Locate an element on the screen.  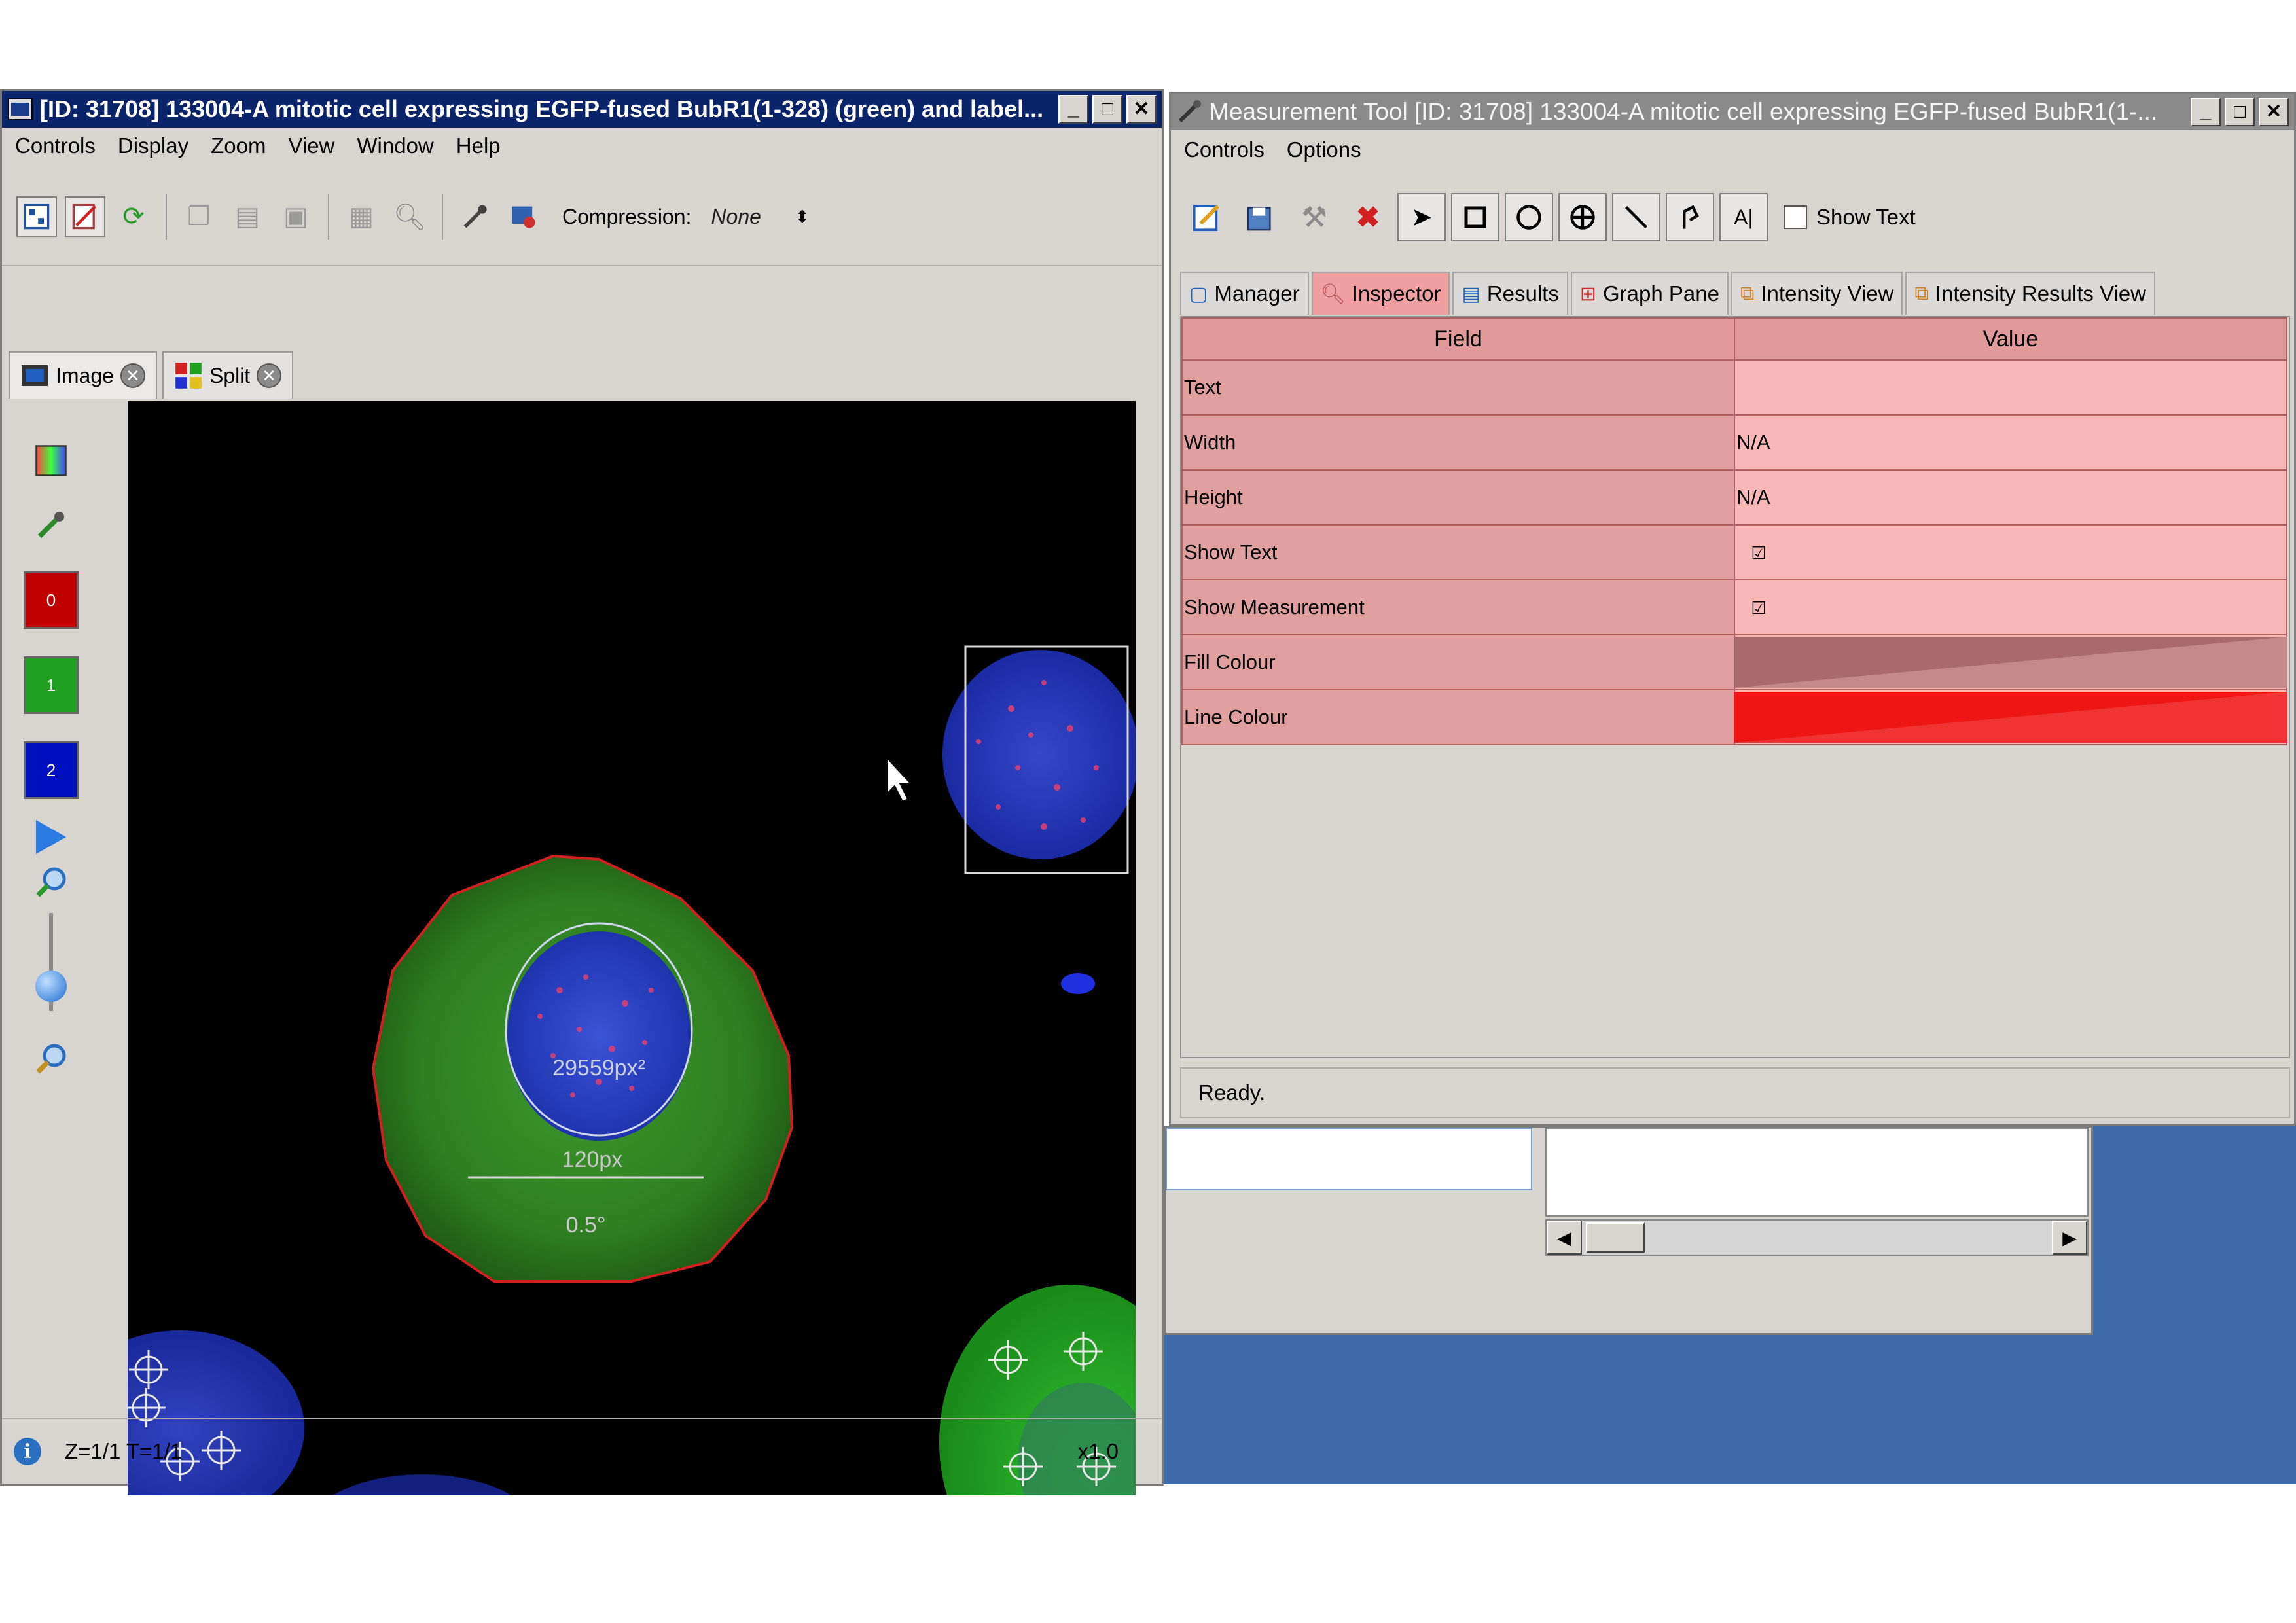
background-window: ◀ ▶ is located at coordinates (1628, 1230).